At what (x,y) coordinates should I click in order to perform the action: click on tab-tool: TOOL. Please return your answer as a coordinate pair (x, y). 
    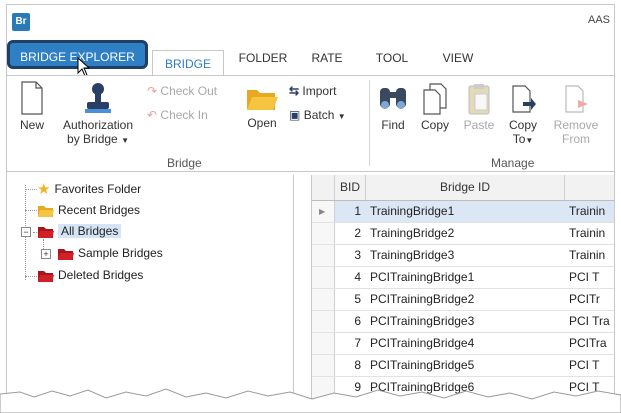
    Looking at the image, I should click on (392, 58).